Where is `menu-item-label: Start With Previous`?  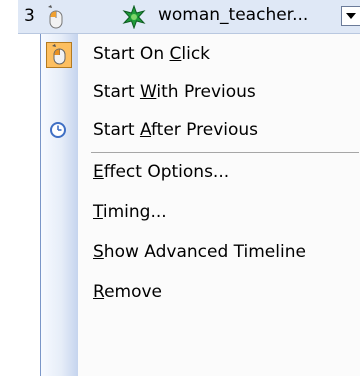 menu-item-label: Start With Previous is located at coordinates (174, 92).